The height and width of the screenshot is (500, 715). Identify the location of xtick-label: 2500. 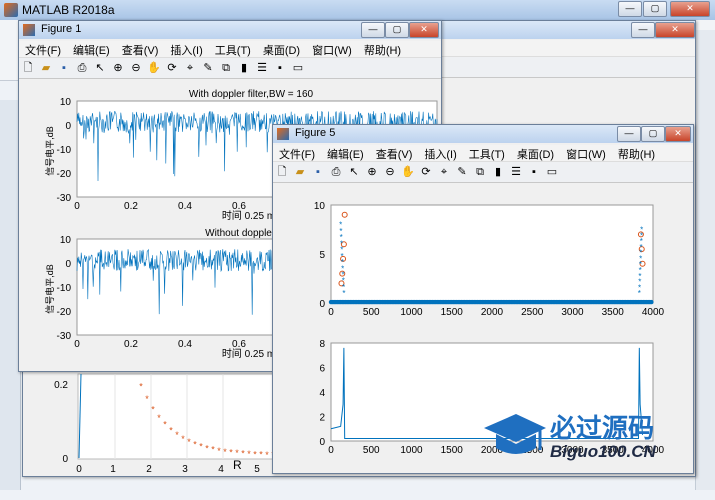
(532, 312).